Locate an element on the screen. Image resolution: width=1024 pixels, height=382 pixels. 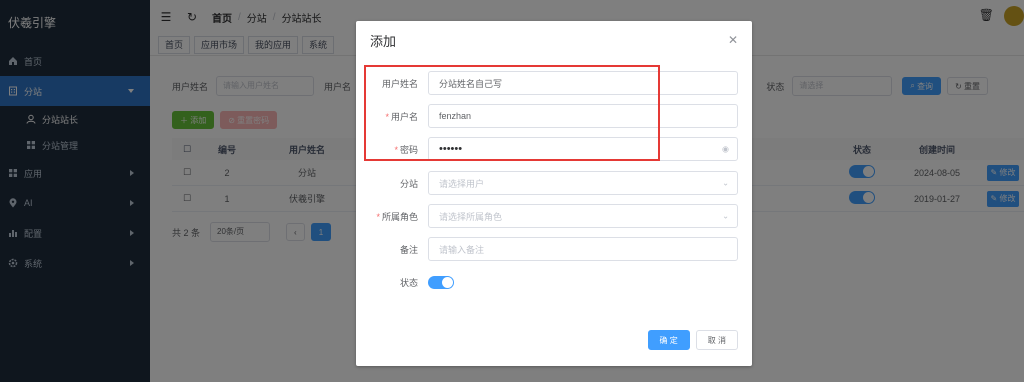
close-icon: ✕ is located at coordinates (733, 40).